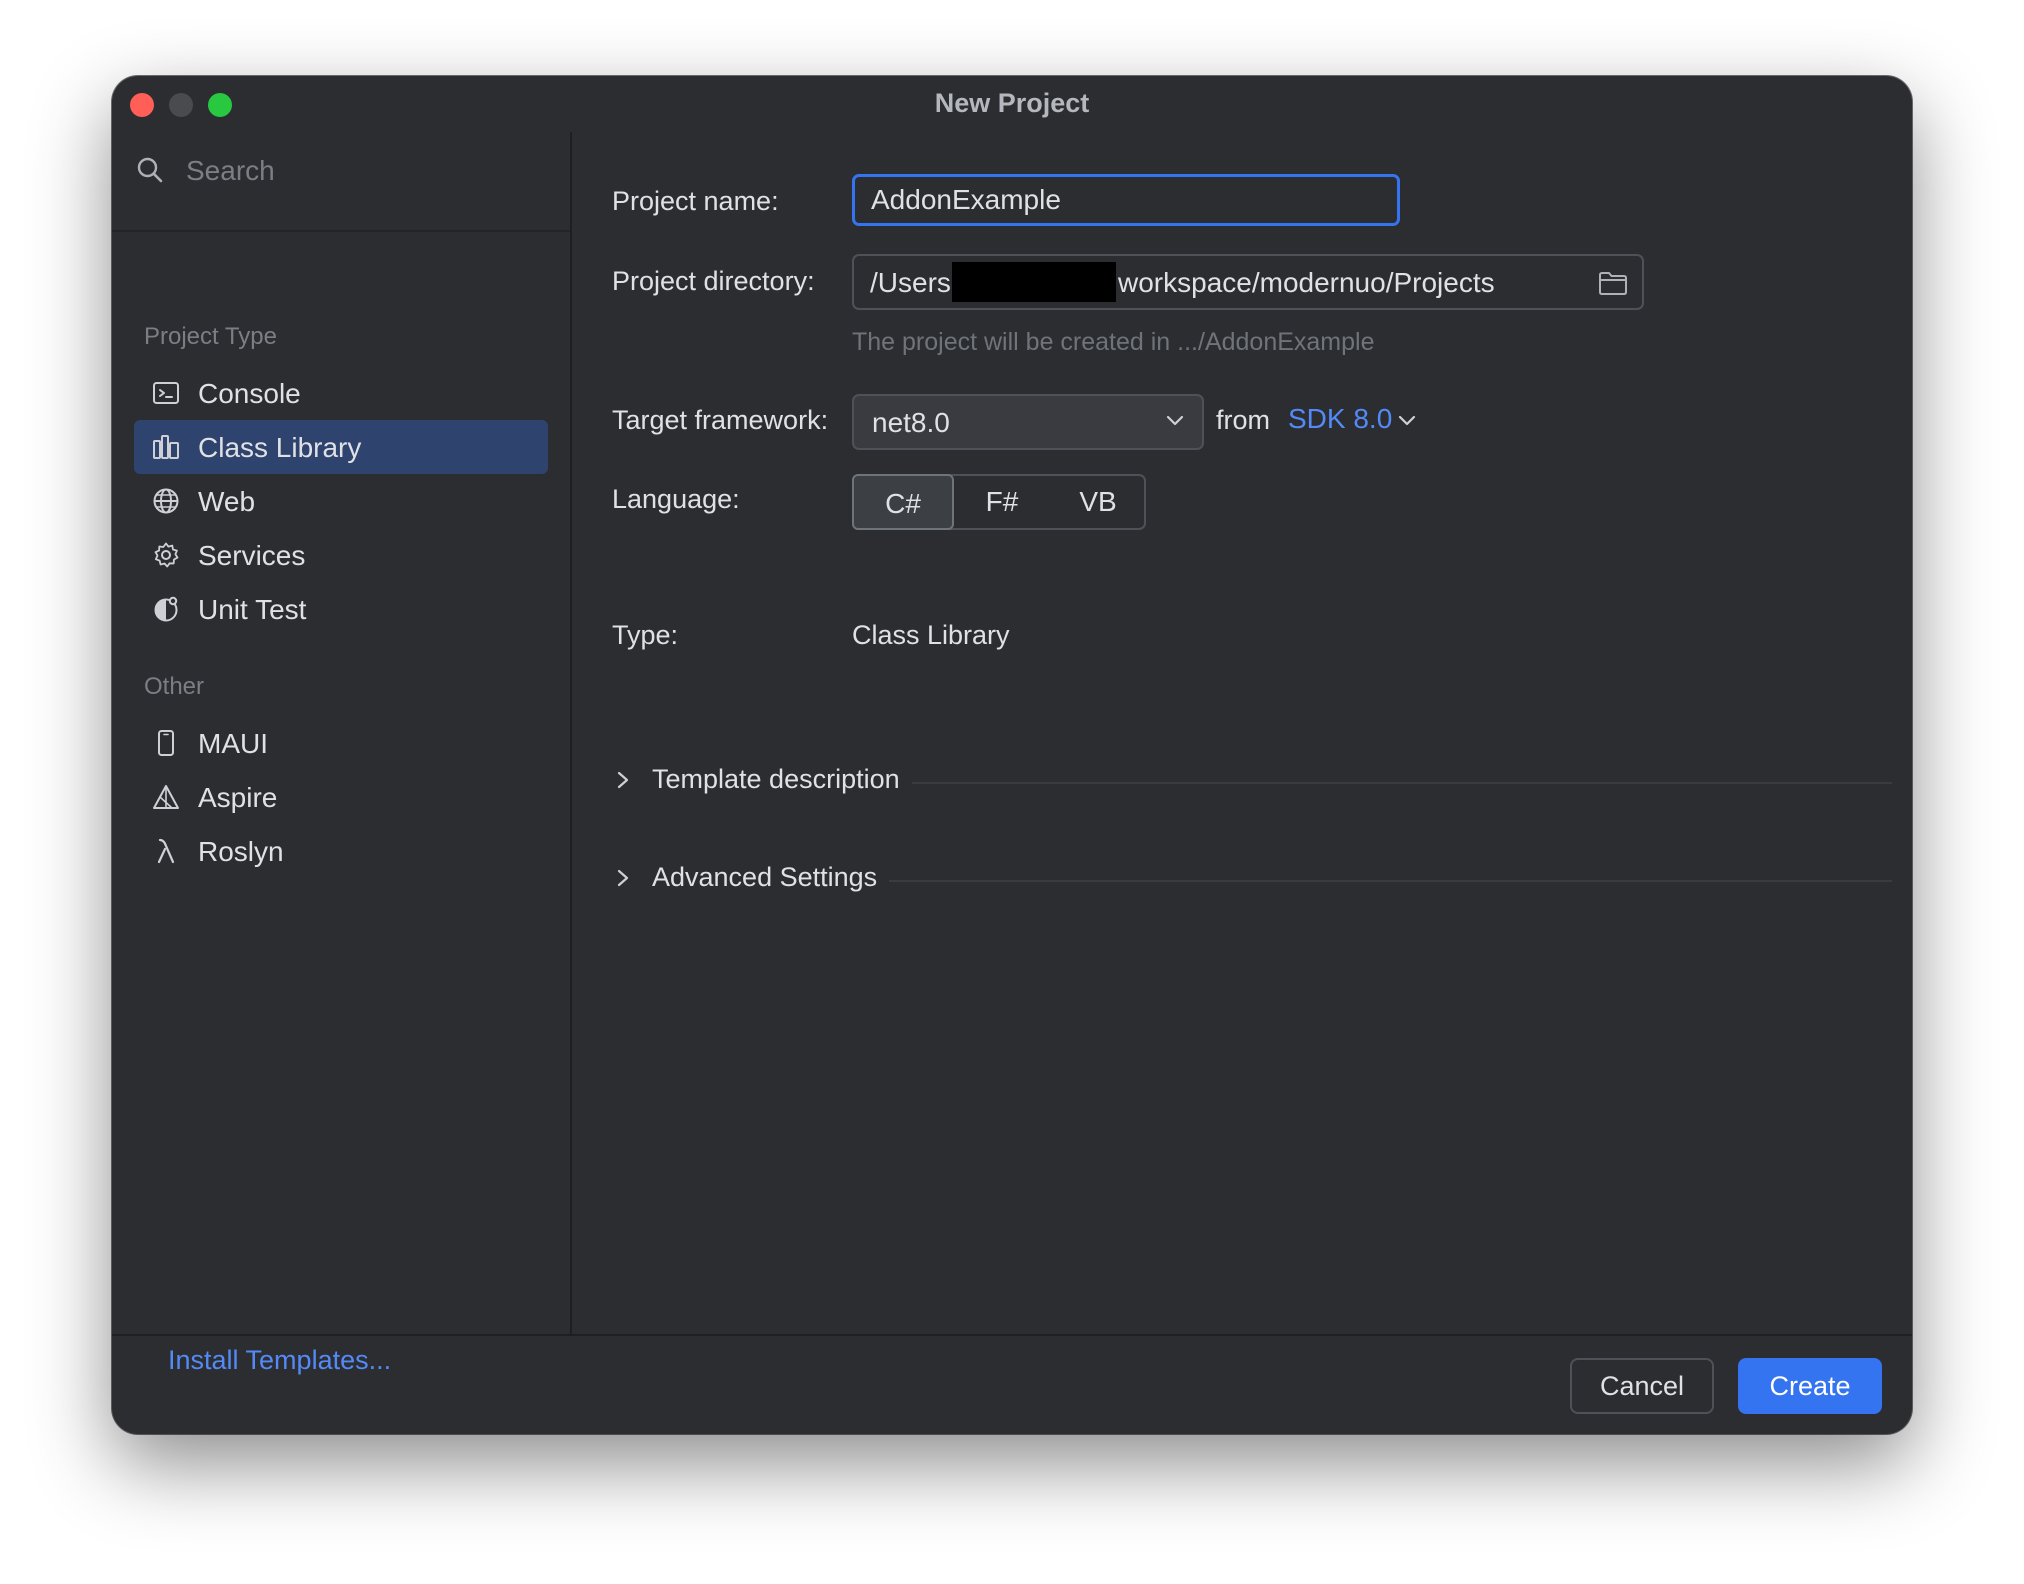 This screenshot has width=2024, height=1584. I want to click on sidebar-item-aspire: Aspire, so click(341, 797).